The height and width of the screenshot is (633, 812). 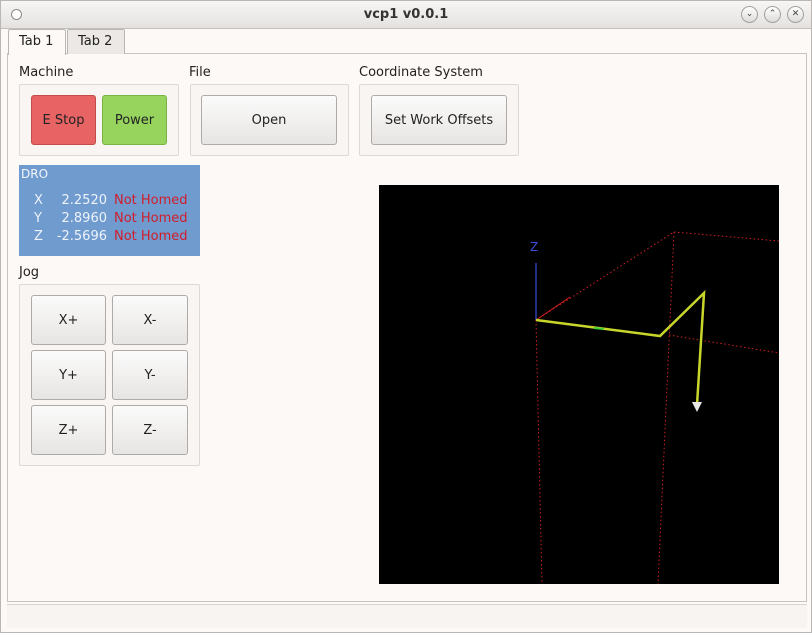 What do you see at coordinates (38, 200) in the screenshot?
I see `dro-axis-label: X` at bounding box center [38, 200].